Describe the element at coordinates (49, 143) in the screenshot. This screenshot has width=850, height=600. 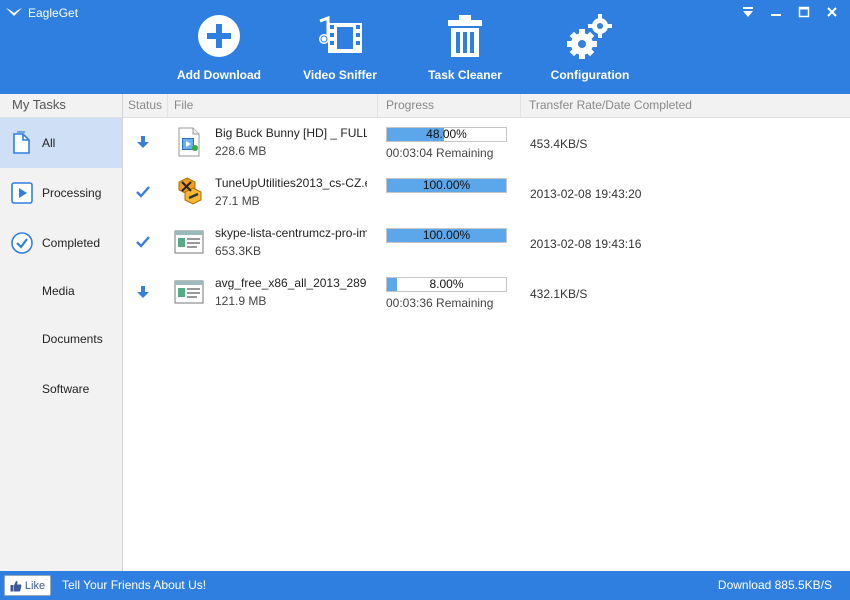
I see `sidebar-item-label: All` at that location.